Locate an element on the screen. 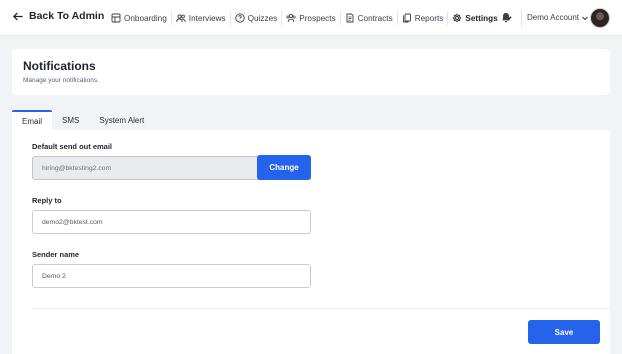 Image resolution: width=622 pixels, height=354 pixels. back-to-admin-link: Back To Admin is located at coordinates (58, 16).